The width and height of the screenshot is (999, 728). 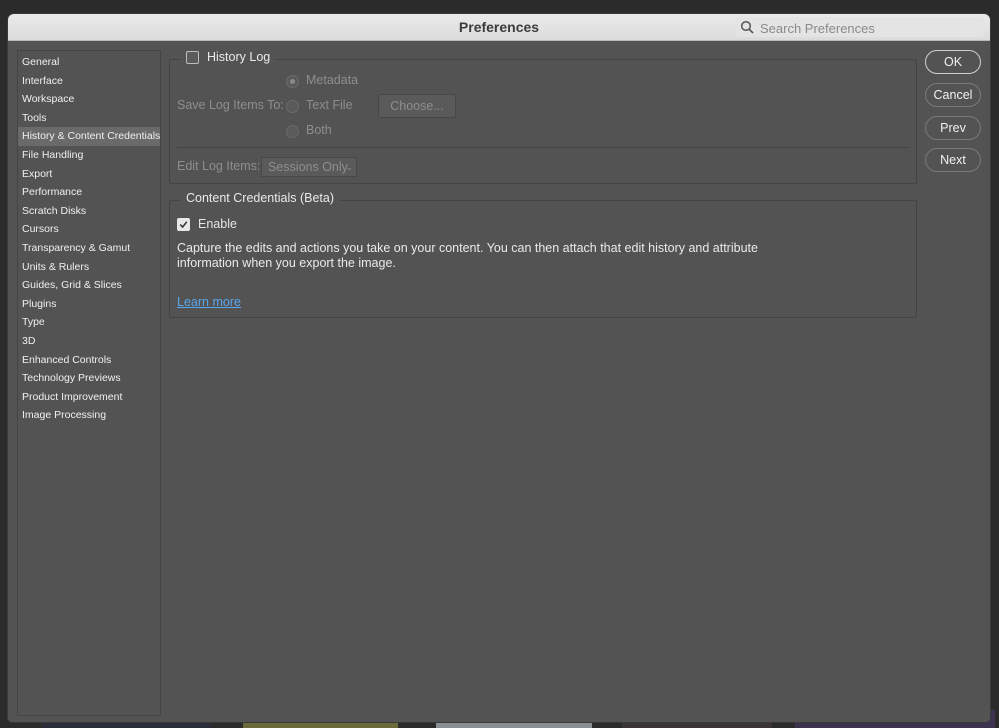 What do you see at coordinates (89, 304) in the screenshot?
I see `sidebar-item: Plugins` at bounding box center [89, 304].